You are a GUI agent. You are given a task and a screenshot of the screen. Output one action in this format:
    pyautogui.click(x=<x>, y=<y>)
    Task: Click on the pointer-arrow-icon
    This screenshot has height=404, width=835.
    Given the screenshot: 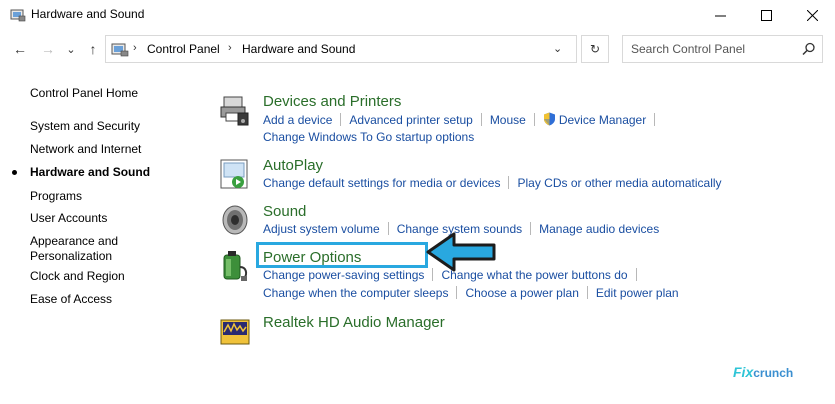 What is the action you would take?
    pyautogui.click(x=461, y=252)
    